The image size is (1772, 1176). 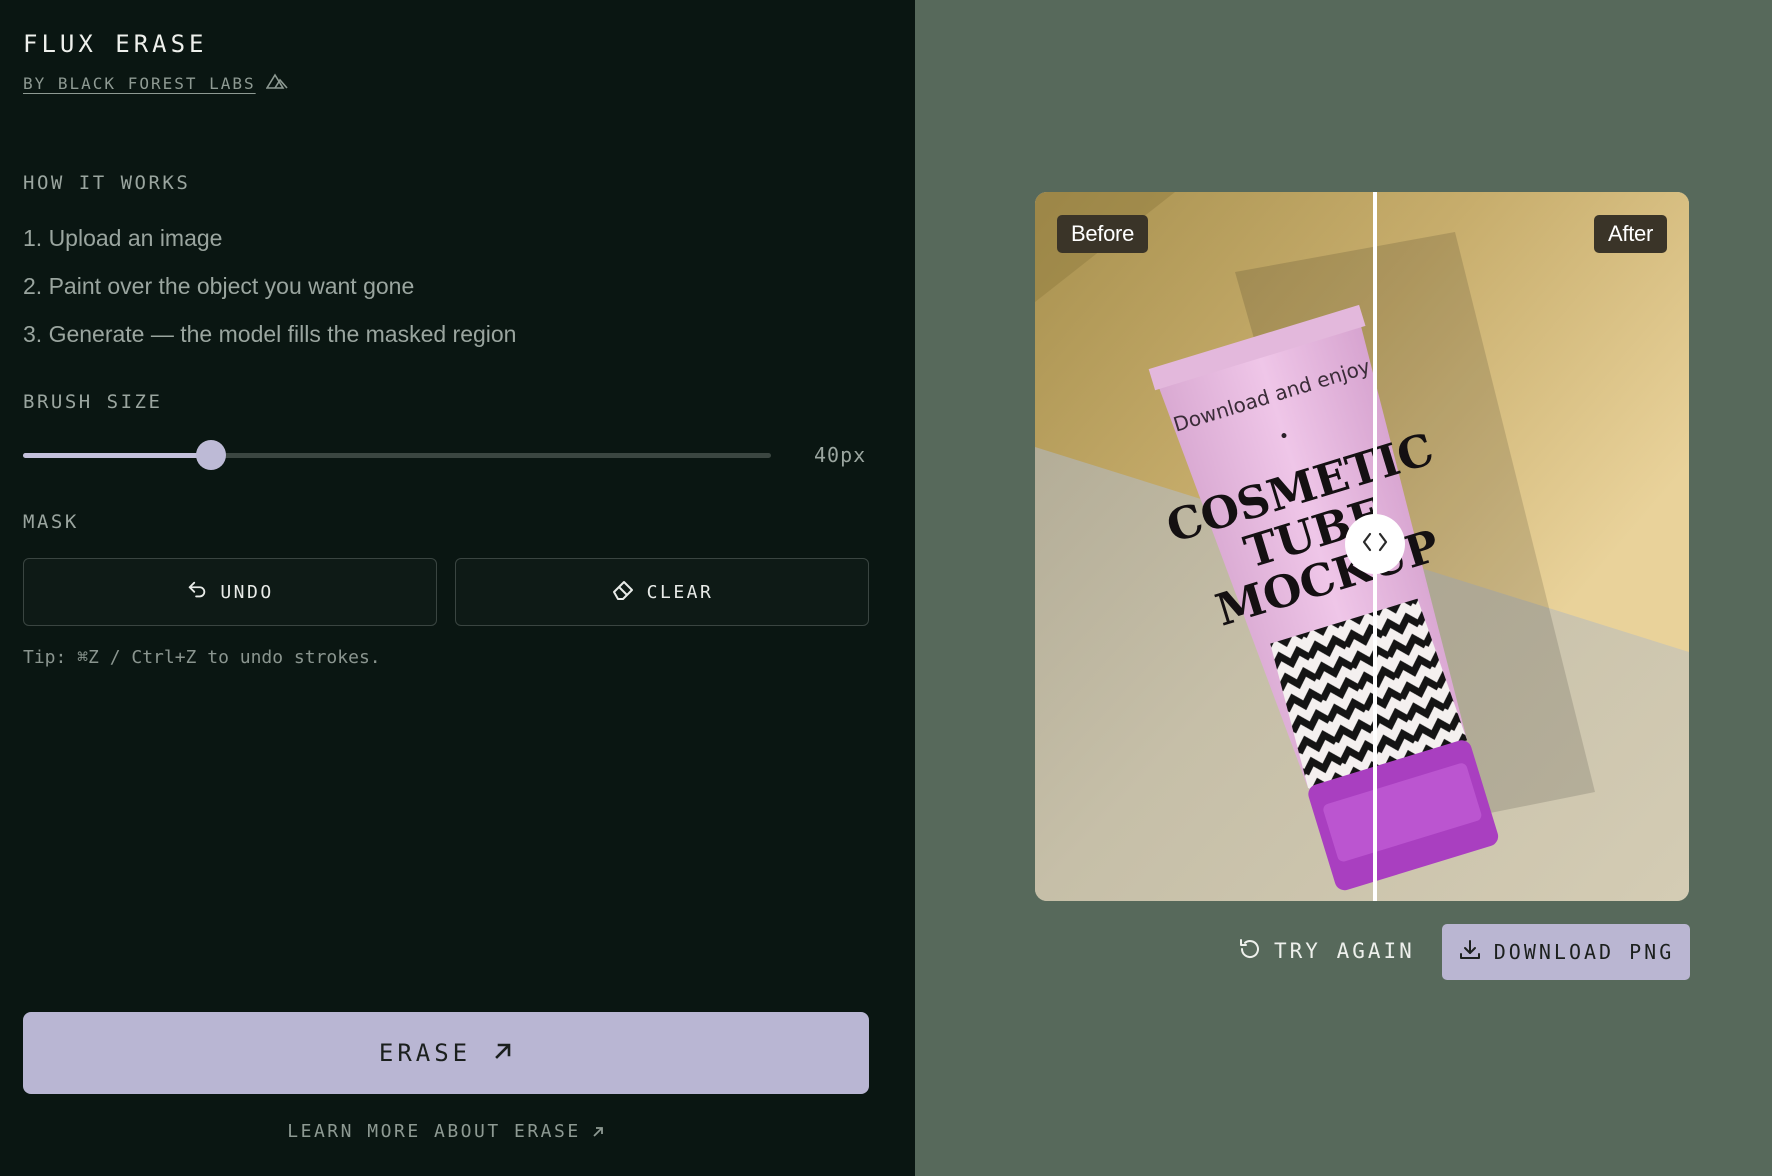 I want to click on undo-tip: Tip: ⌘Z / Ctrl+Z to undo strokes., so click(x=202, y=657).